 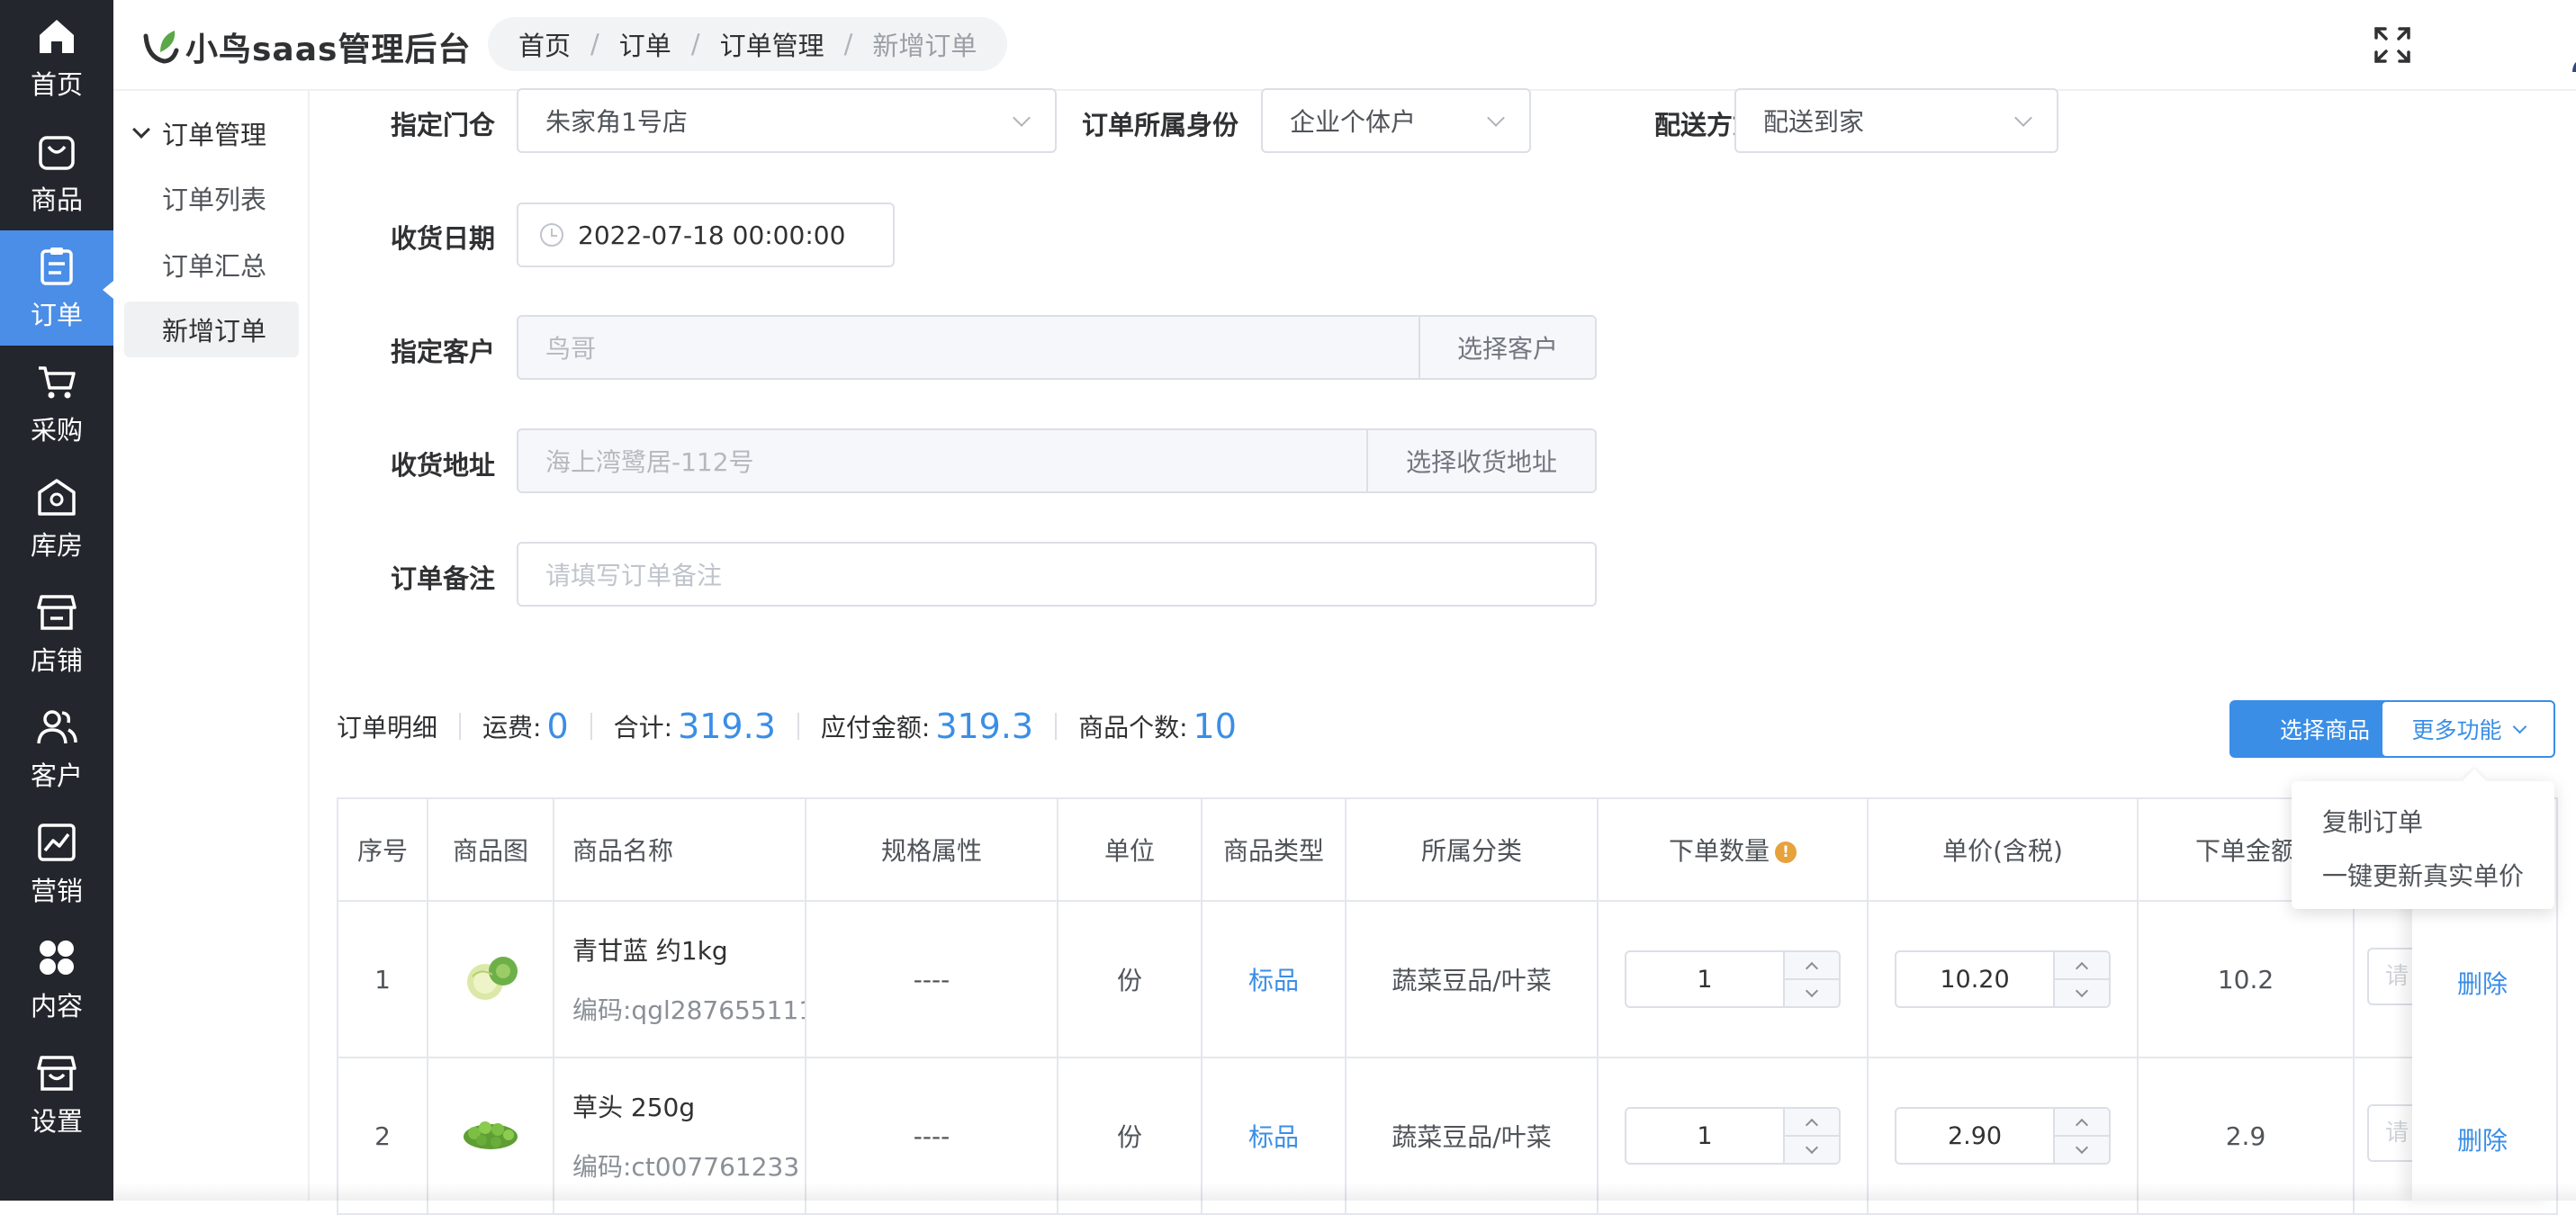 What do you see at coordinates (2423, 821) in the screenshot?
I see `copy-order-menu-item: 复制订单` at bounding box center [2423, 821].